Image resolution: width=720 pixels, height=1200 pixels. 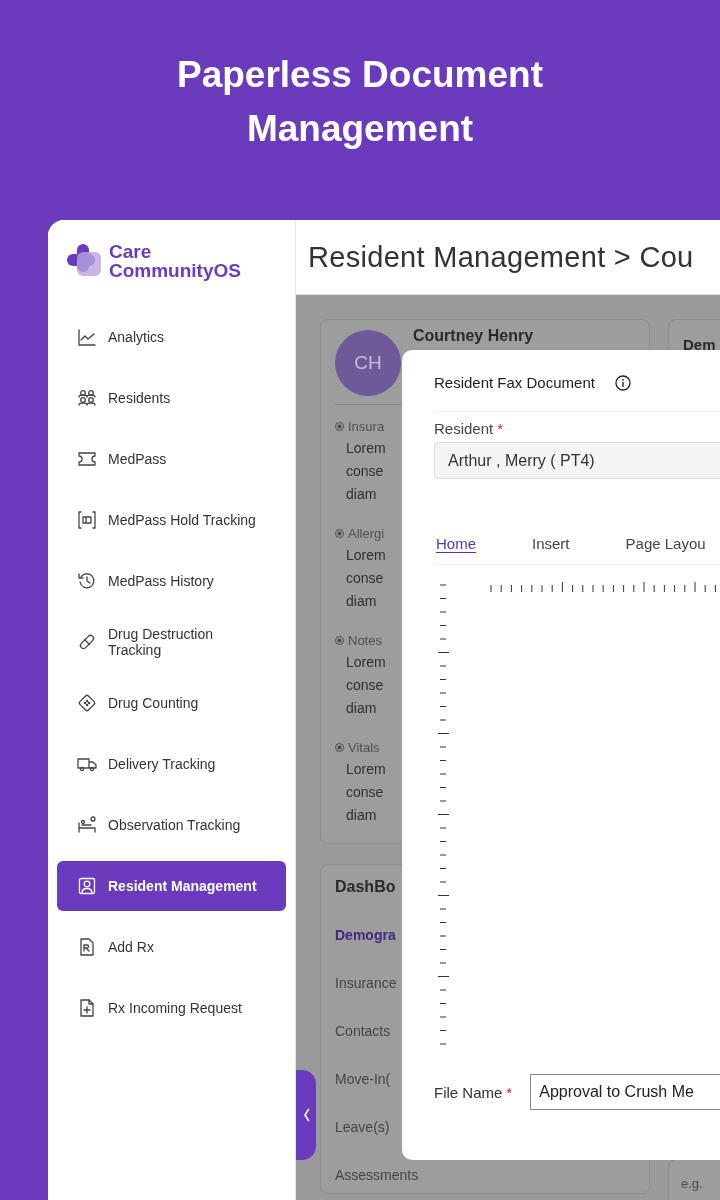 I want to click on section-label: Vitals, so click(x=364, y=747).